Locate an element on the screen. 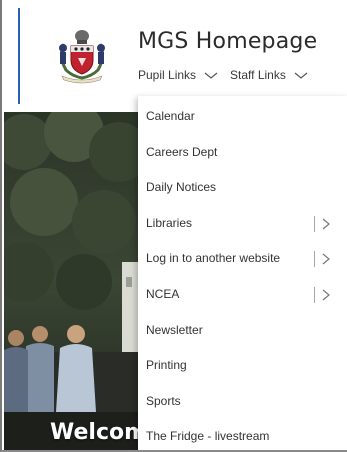 Image resolution: width=347 pixels, height=452 pixels. accent-bar is located at coordinates (19, 56).